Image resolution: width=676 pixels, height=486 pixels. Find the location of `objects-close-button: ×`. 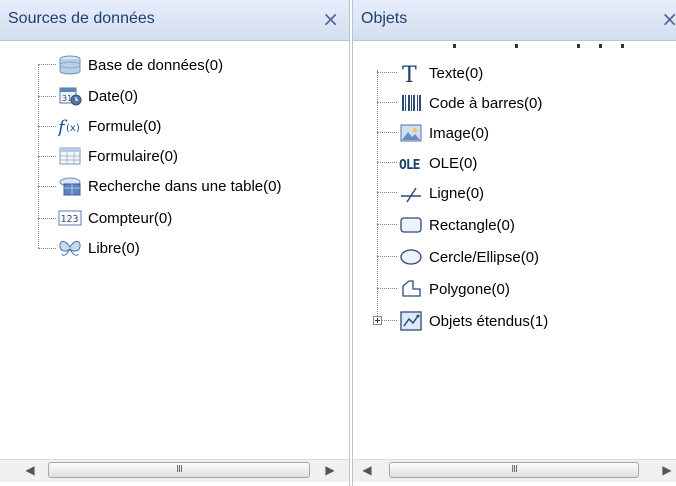

objects-close-button: × is located at coordinates (668, 19).